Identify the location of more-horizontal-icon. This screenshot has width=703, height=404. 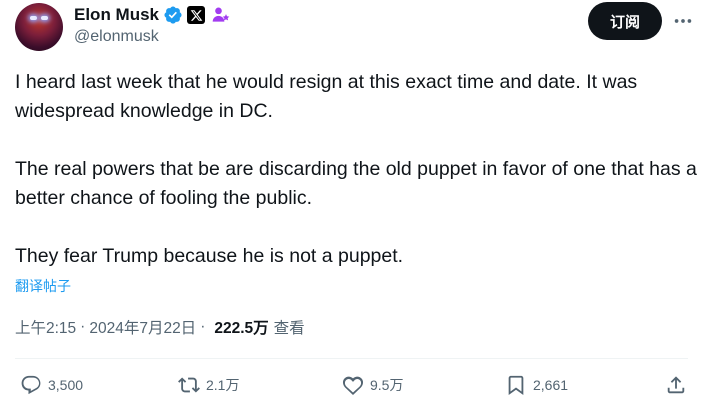
(683, 21).